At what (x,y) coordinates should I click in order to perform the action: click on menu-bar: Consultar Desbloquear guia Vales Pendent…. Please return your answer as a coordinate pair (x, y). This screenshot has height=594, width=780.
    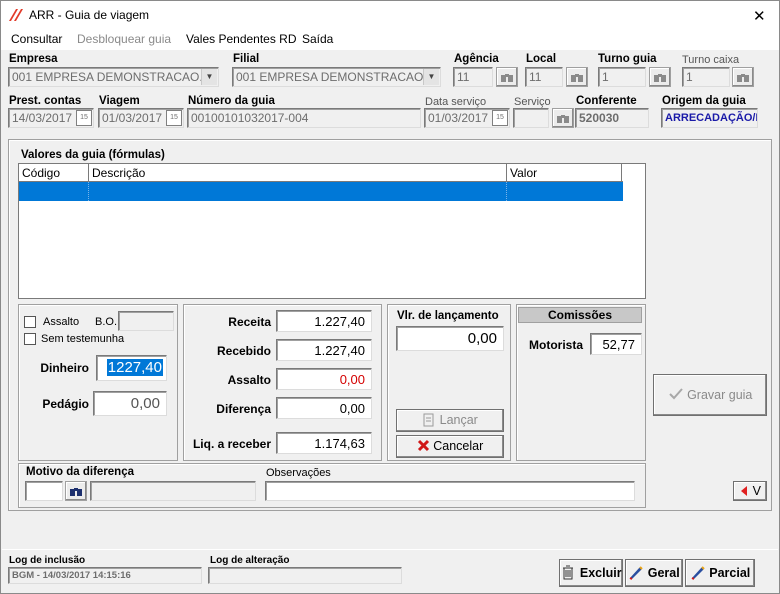
    Looking at the image, I should click on (390, 40).